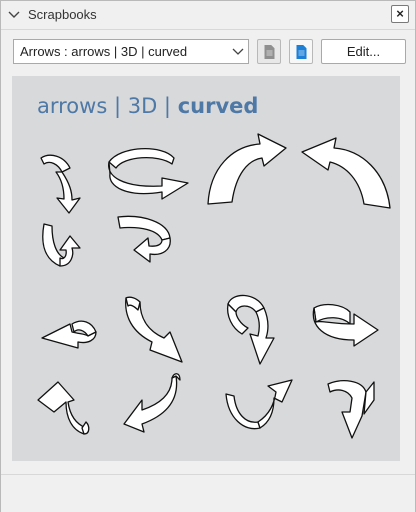 The image size is (416, 512). I want to click on document-view-button, so click(301, 51).